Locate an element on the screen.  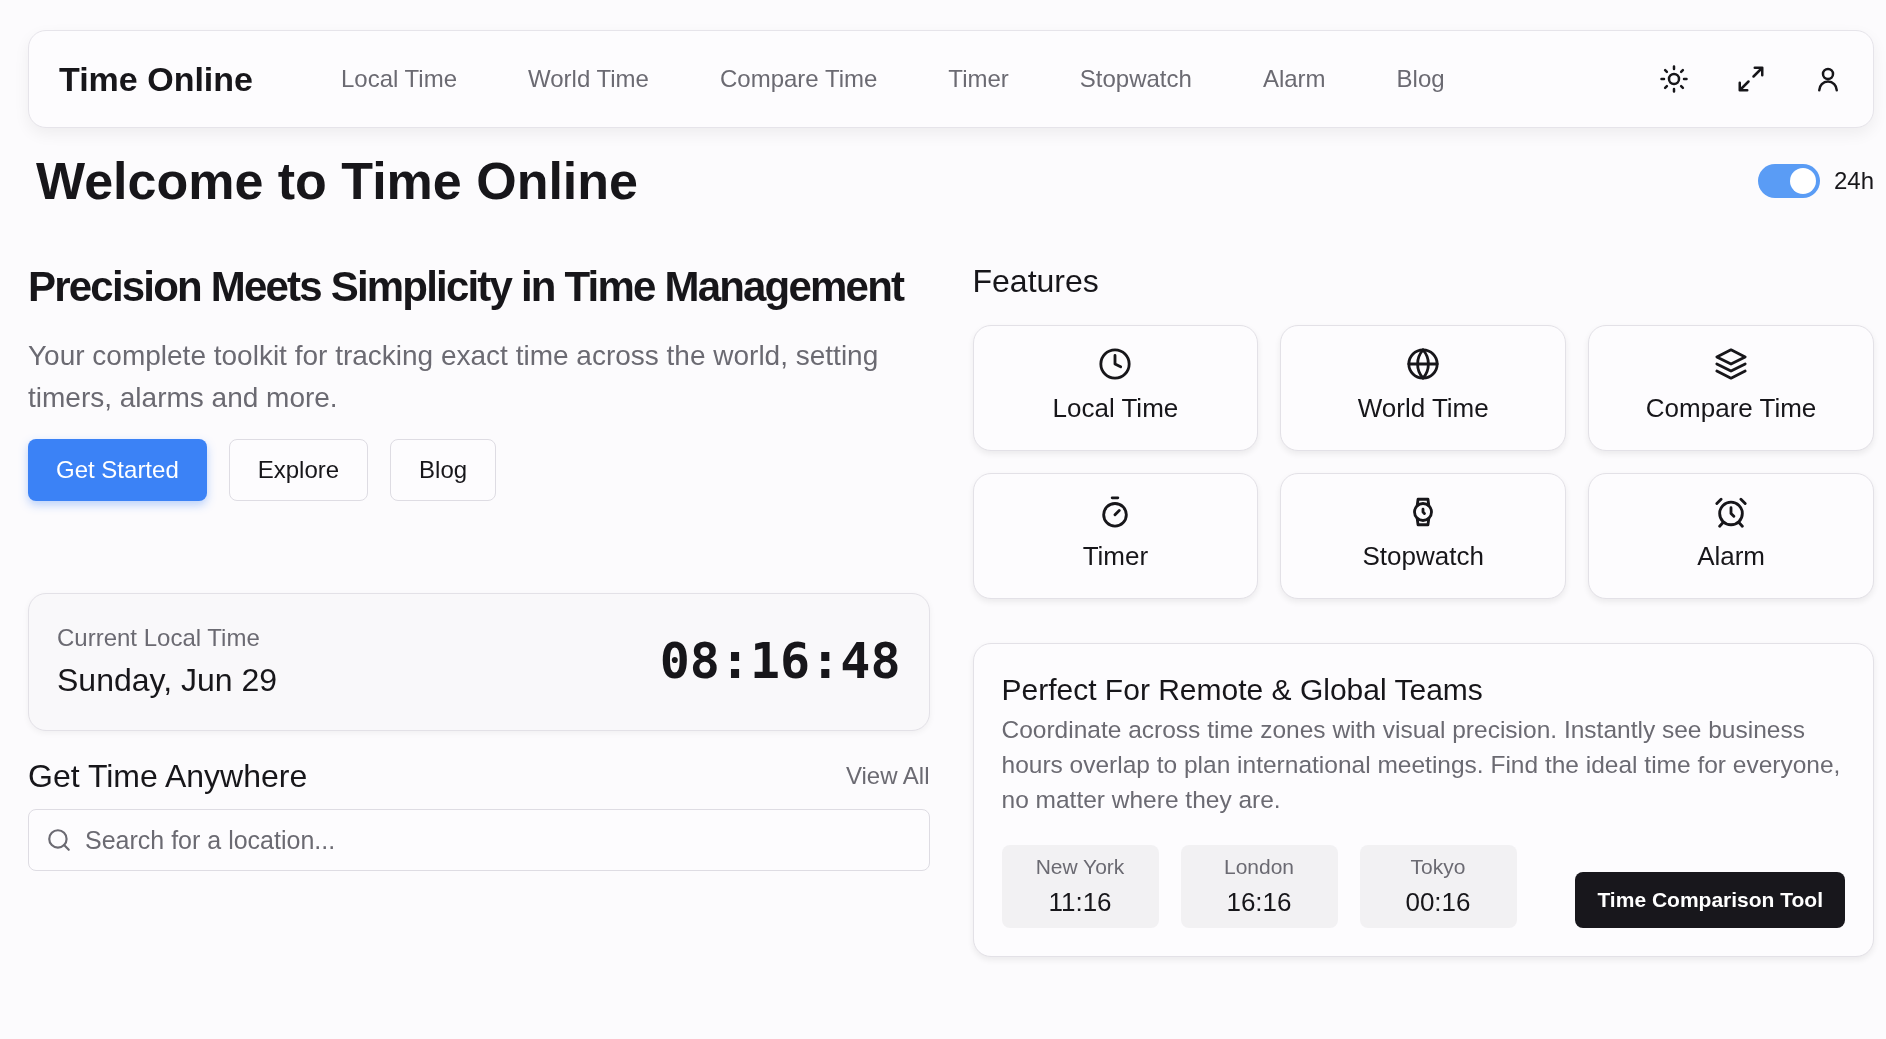
nav-link: Blog is located at coordinates (1420, 79).